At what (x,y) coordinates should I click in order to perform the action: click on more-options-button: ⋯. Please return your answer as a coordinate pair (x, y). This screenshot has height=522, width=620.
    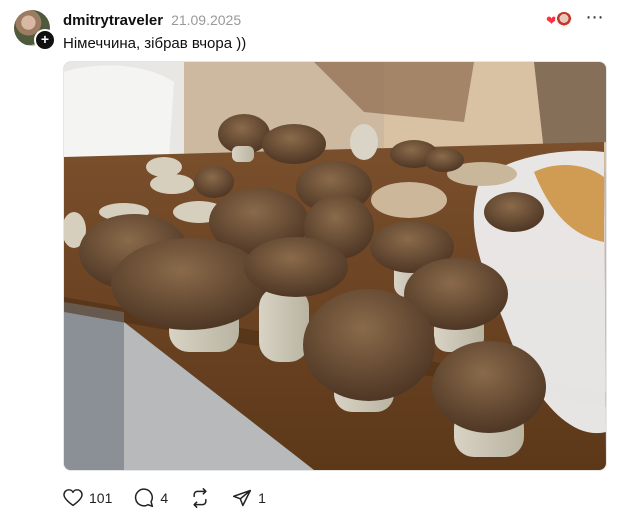
    Looking at the image, I should click on (595, 18).